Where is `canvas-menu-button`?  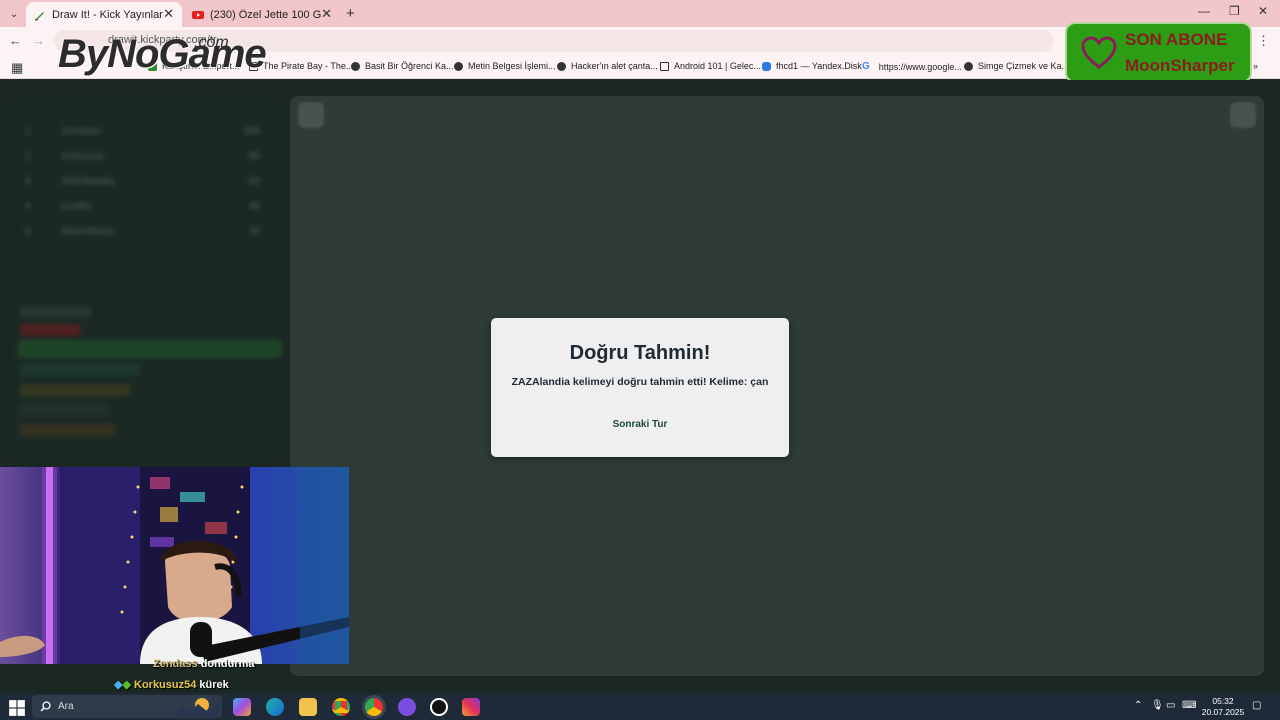 canvas-menu-button is located at coordinates (1243, 115).